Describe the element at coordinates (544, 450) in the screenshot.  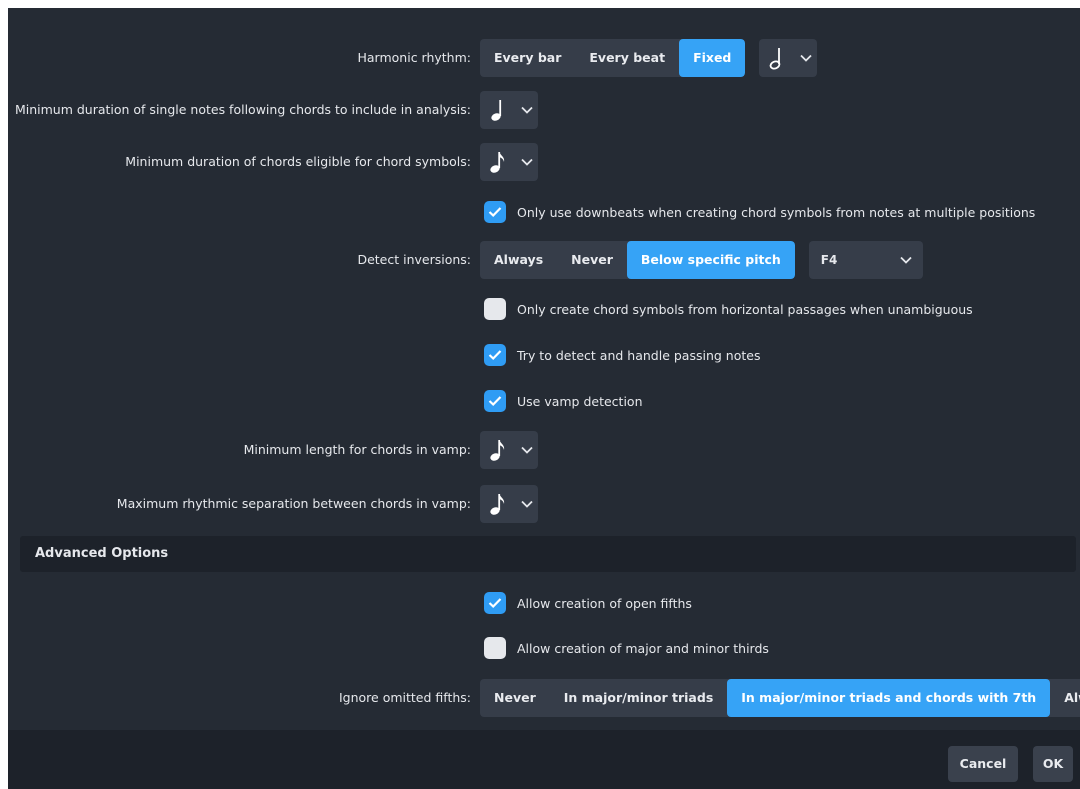
I see `vamp-min-length-row: Minimum length for chords in vamp:` at that location.